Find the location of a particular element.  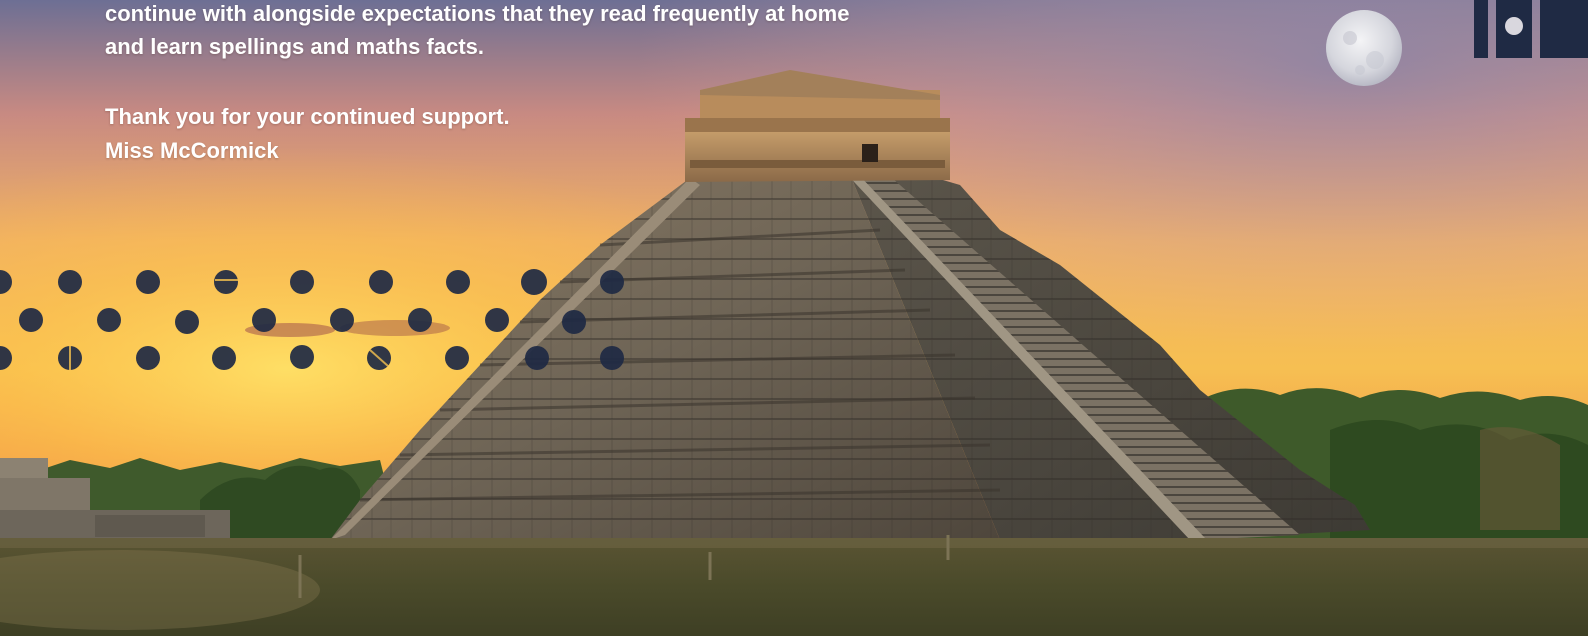

signature: Miss McCormick is located at coordinates (192, 150).